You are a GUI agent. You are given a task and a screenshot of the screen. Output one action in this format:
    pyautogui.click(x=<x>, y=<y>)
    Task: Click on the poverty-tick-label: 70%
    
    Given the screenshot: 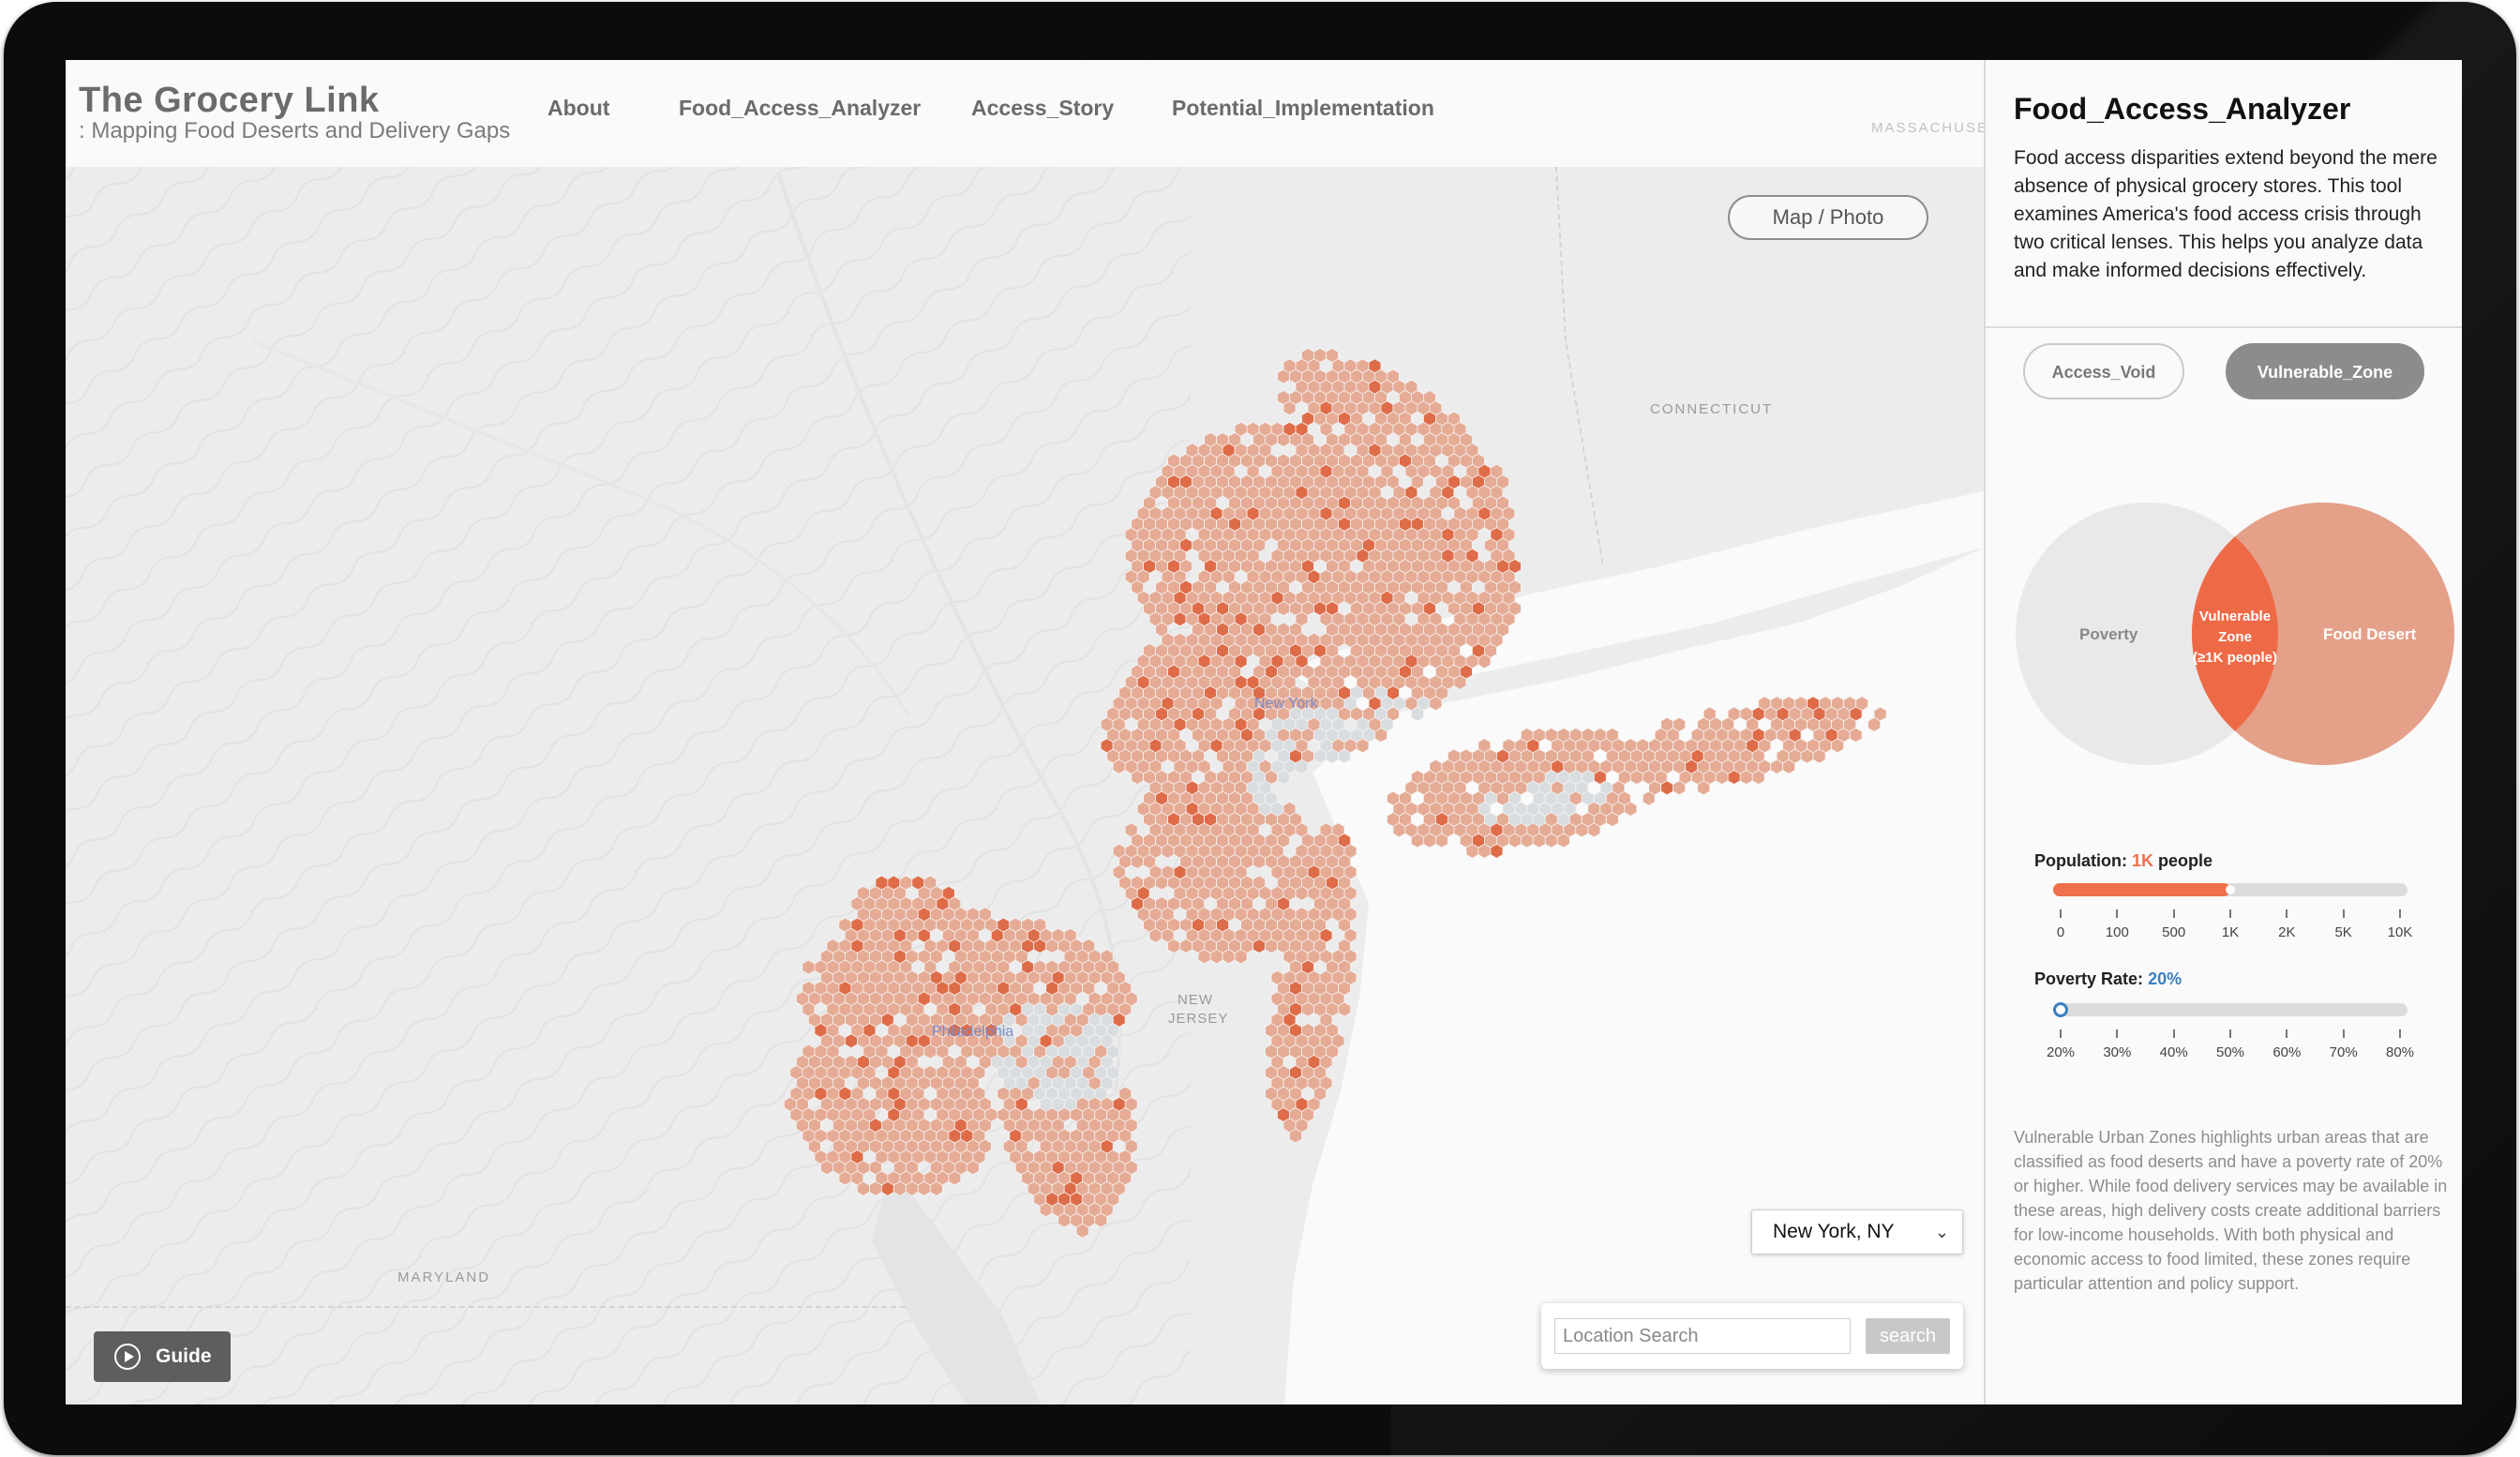 What is the action you would take?
    pyautogui.click(x=2343, y=1052)
    